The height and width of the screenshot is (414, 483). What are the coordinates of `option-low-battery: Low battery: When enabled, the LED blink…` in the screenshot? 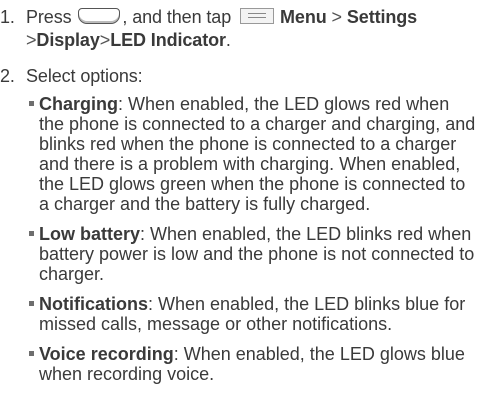 It's located at (251, 254).